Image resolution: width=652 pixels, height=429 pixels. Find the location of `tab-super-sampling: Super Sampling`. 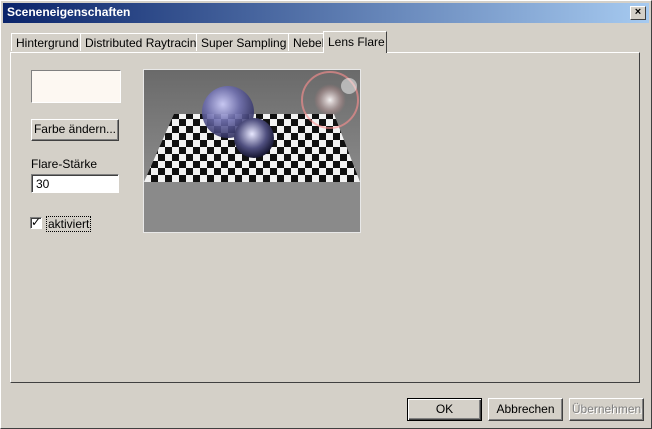

tab-super-sampling: Super Sampling is located at coordinates (242, 42).